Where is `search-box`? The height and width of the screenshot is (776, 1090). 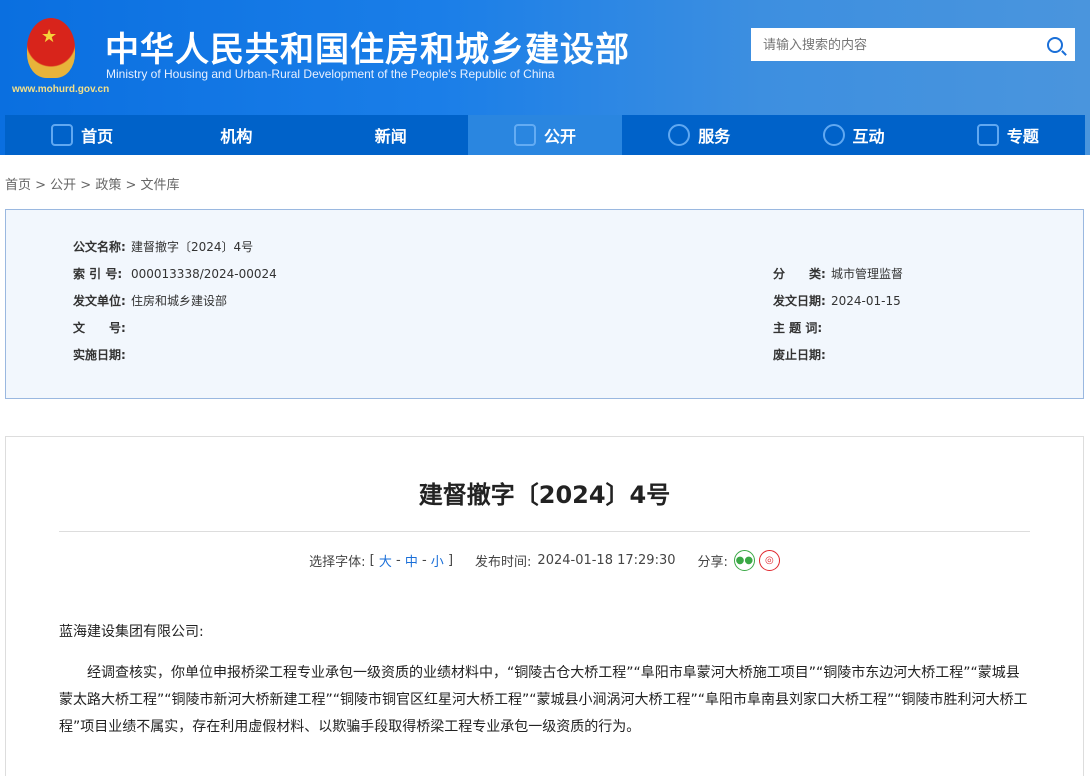 search-box is located at coordinates (913, 44).